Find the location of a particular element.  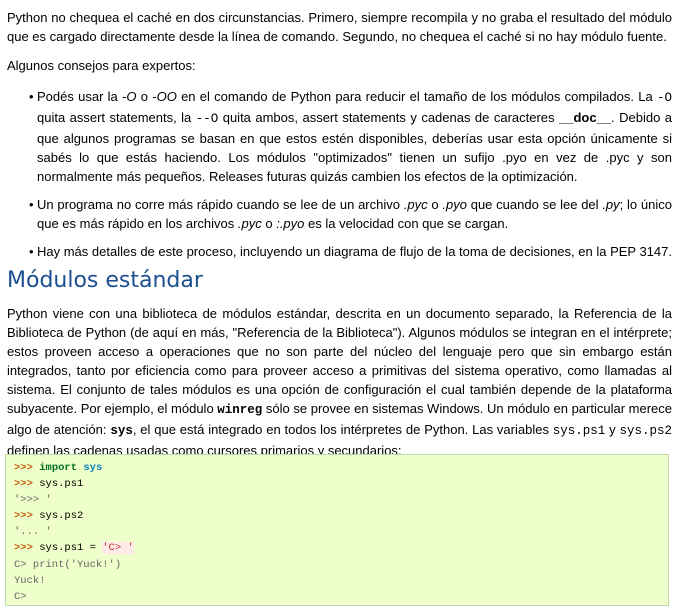

var-sys-ps2: sys.ps2 is located at coordinates (646, 431).